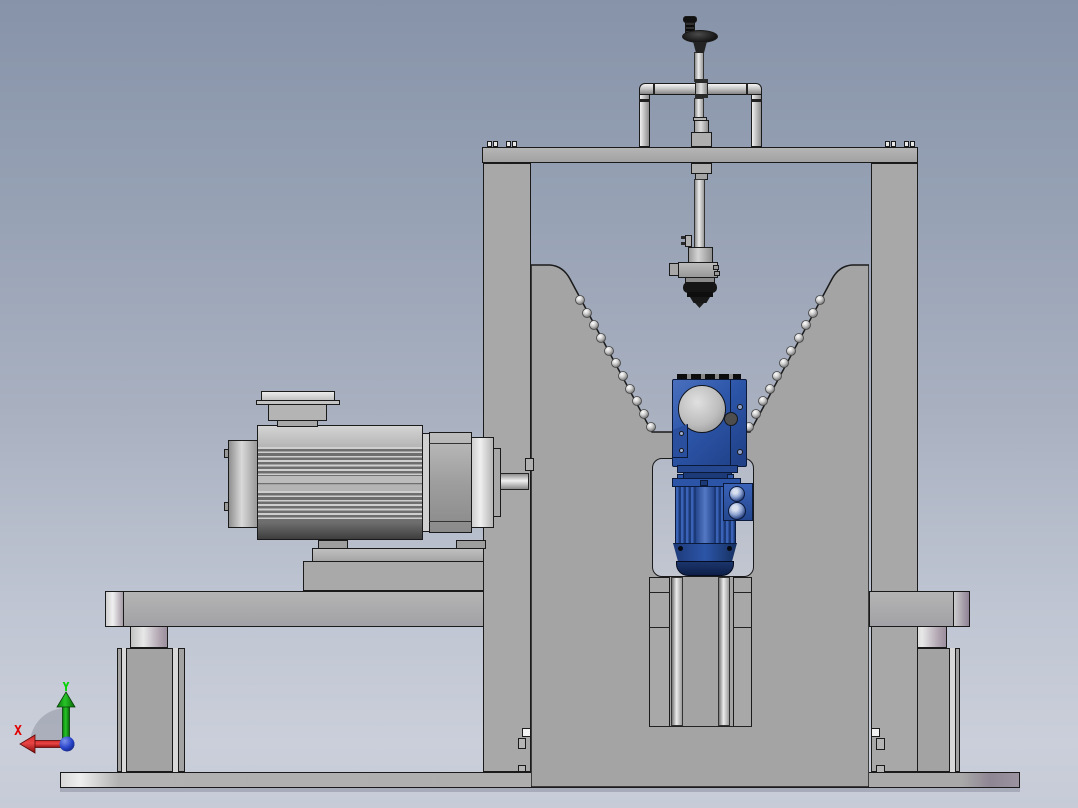 The image size is (1078, 808). I want to click on column-shaft-tab, so click(529, 464).